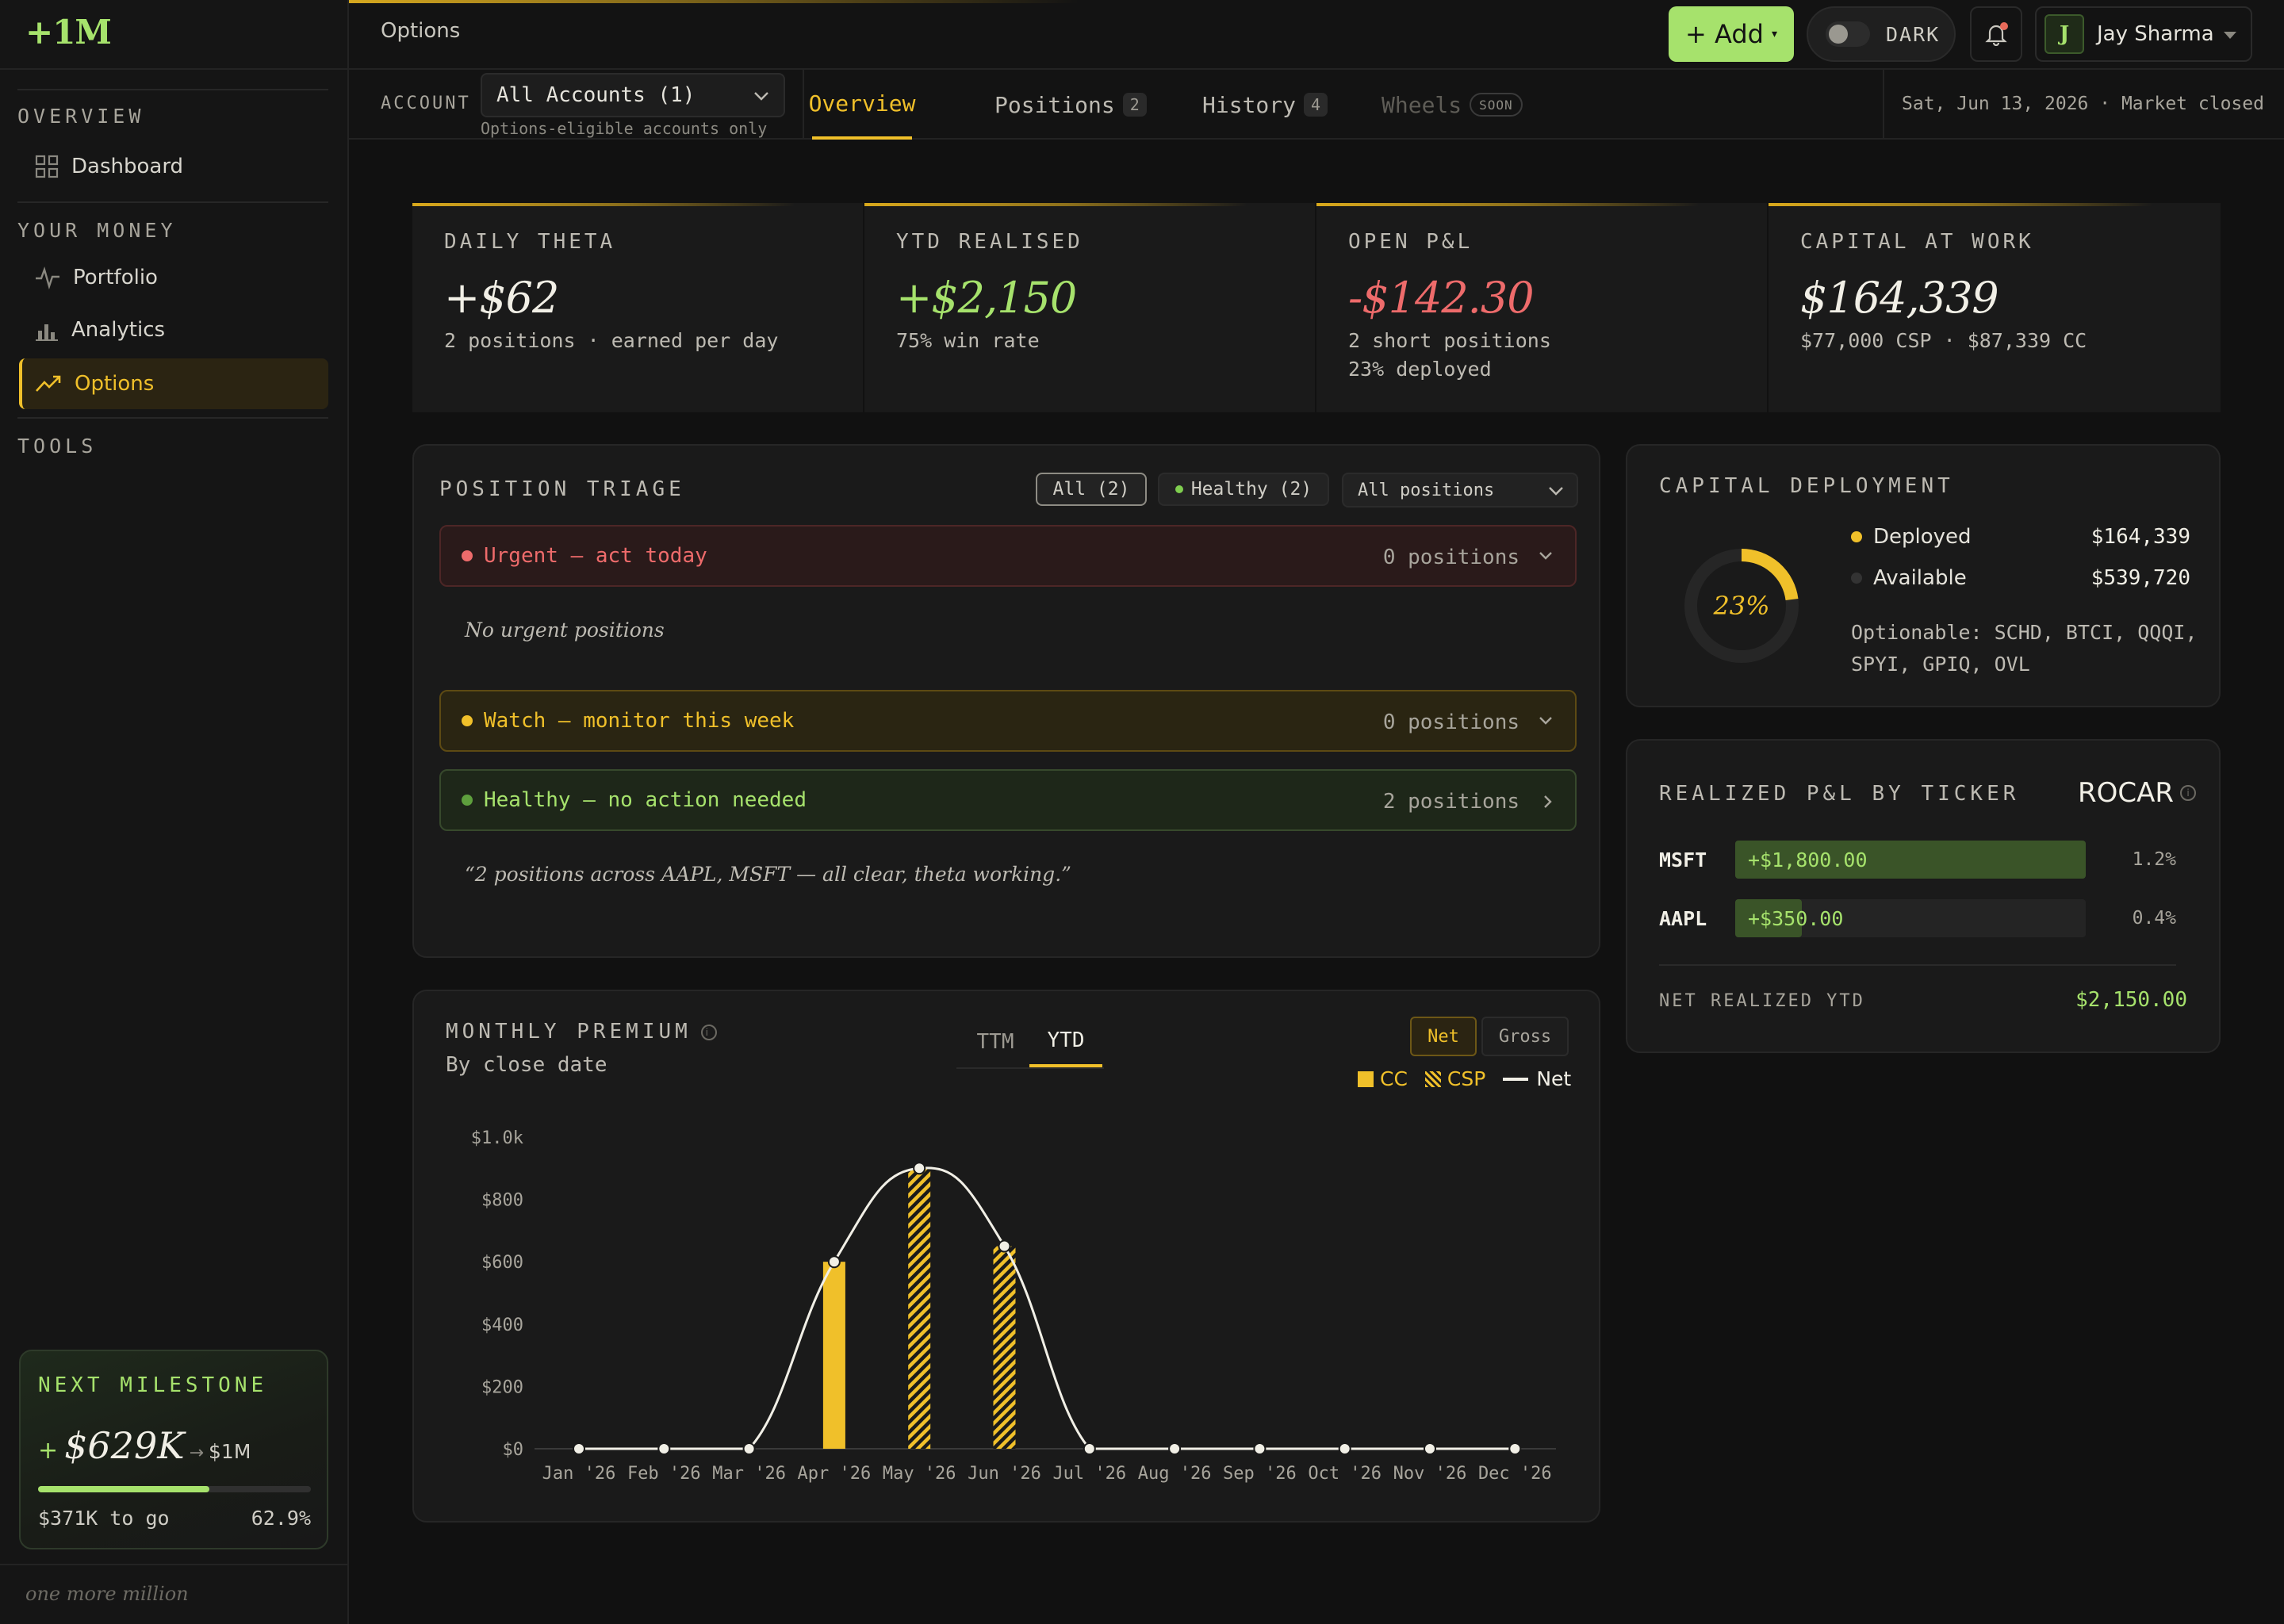  Describe the element at coordinates (1449, 340) in the screenshot. I see `kpi-sub-line: 2 short positions` at that location.